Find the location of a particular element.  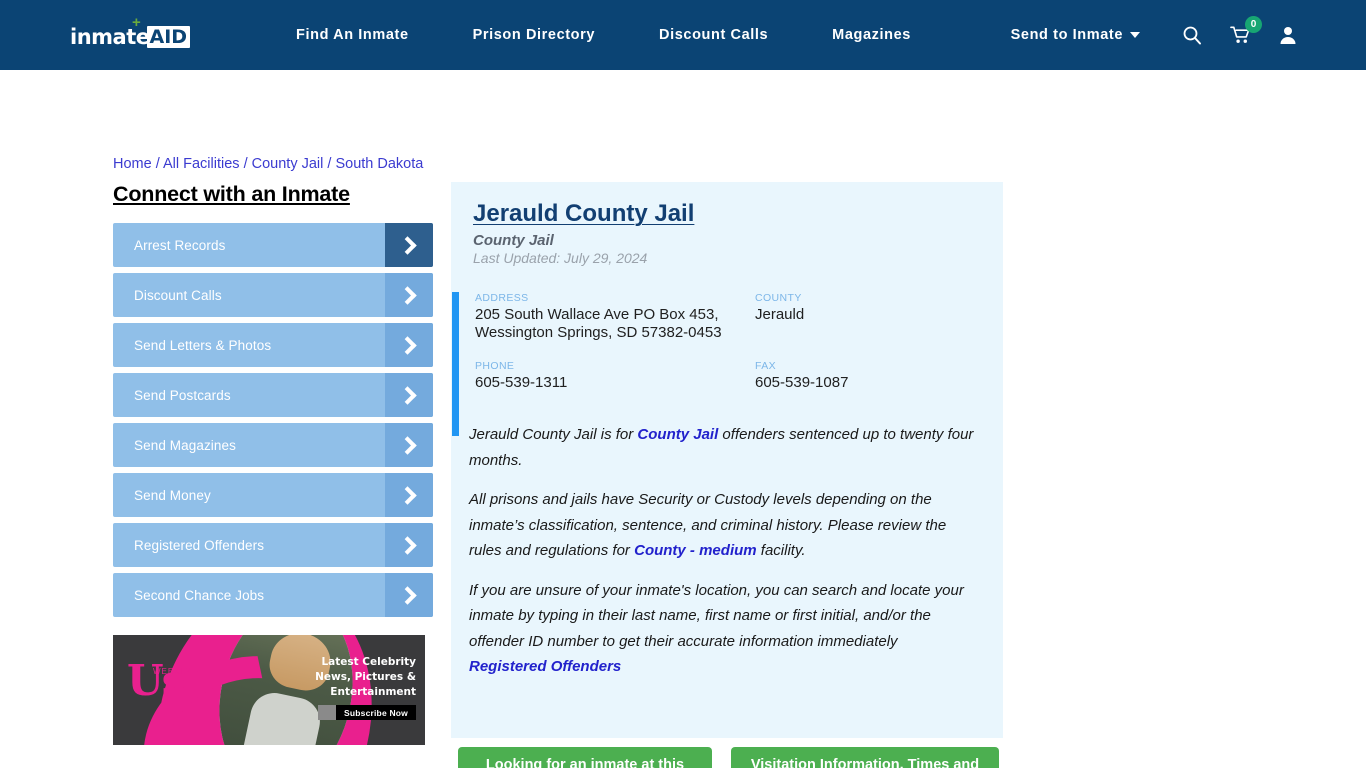

green-cross-icon: + is located at coordinates (136, 22).